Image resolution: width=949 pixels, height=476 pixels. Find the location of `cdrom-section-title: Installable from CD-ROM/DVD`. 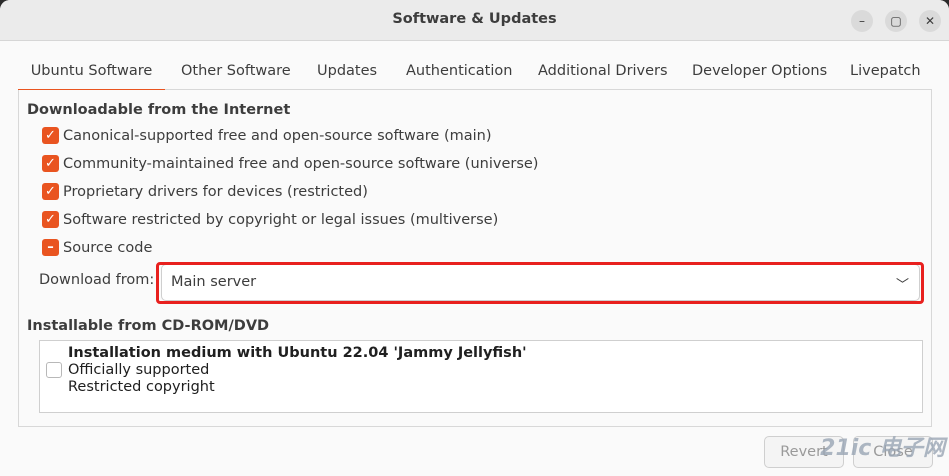

cdrom-section-title: Installable from CD-ROM/DVD is located at coordinates (148, 326).